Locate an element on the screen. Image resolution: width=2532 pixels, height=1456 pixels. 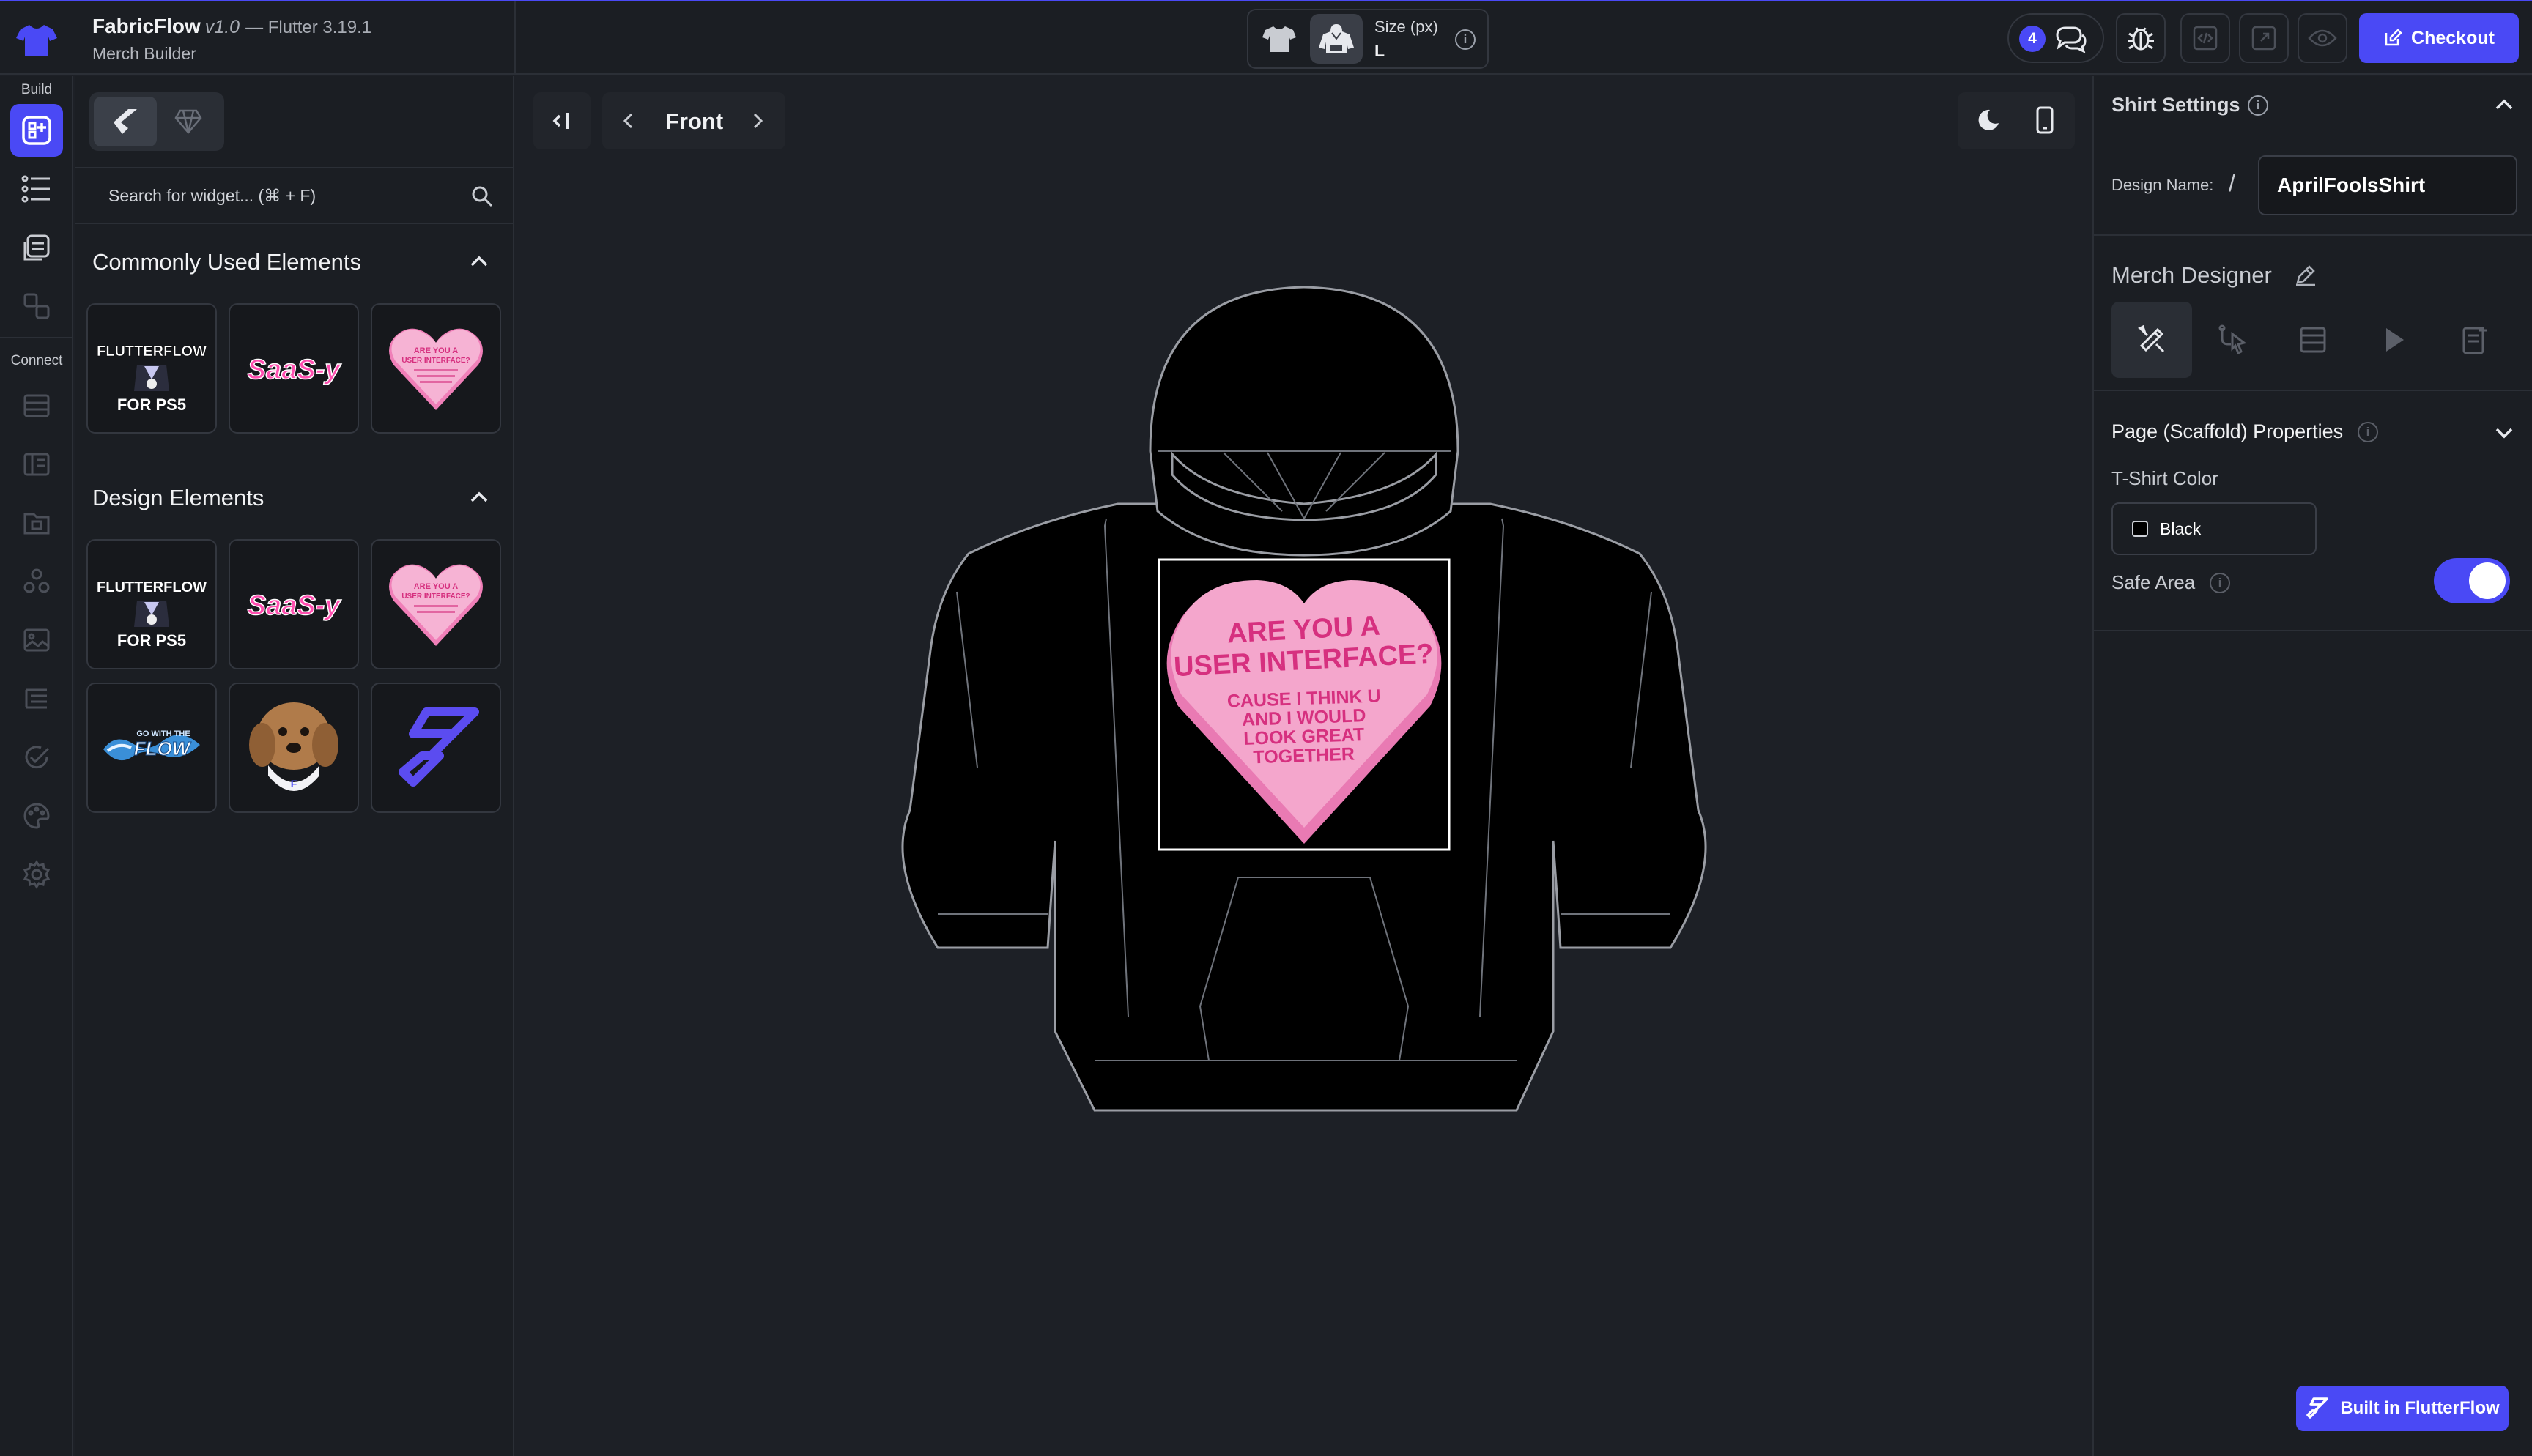
list-tree-icon is located at coordinates (35, 189).